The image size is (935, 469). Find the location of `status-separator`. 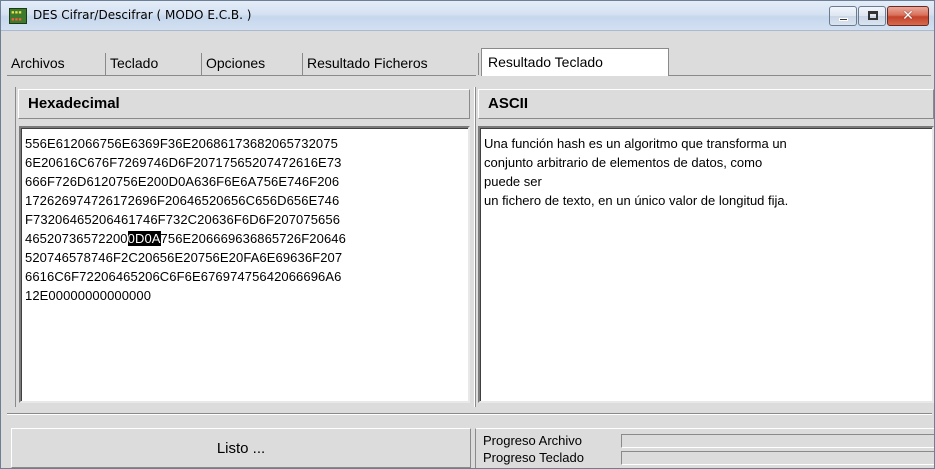

status-separator is located at coordinates (469, 414).